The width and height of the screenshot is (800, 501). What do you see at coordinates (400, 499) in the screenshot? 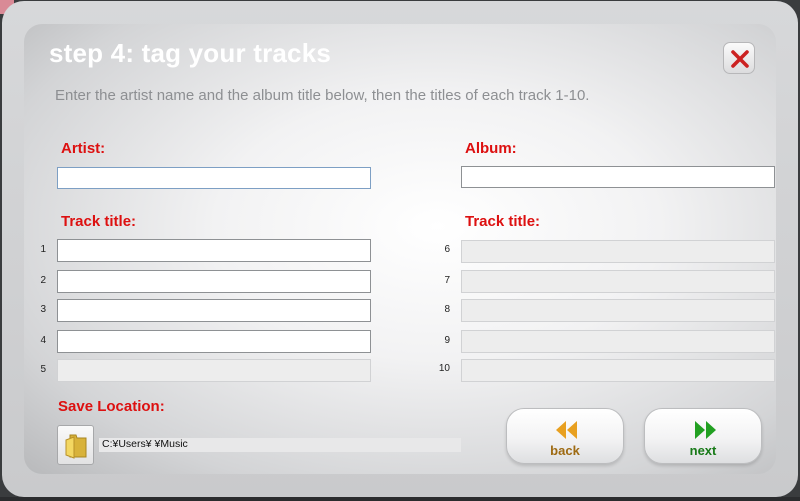
I see `window-bottom-edge` at bounding box center [400, 499].